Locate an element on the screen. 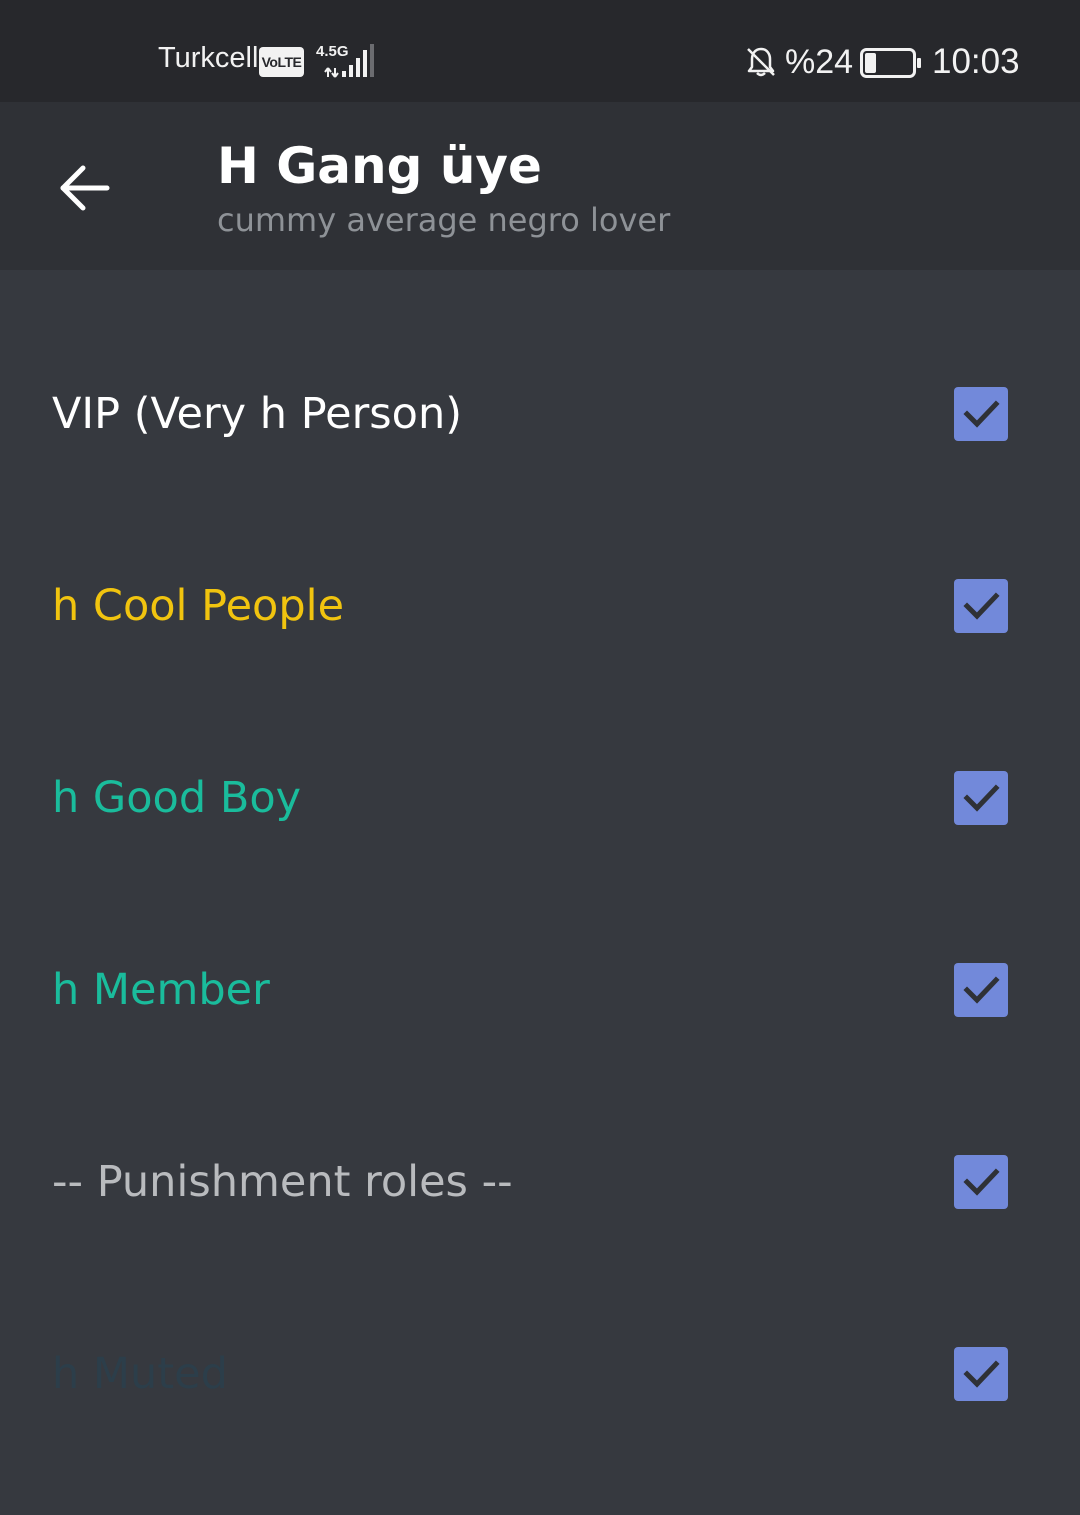 Image resolution: width=1080 pixels, height=1515 pixels. back-button is located at coordinates (84, 188).